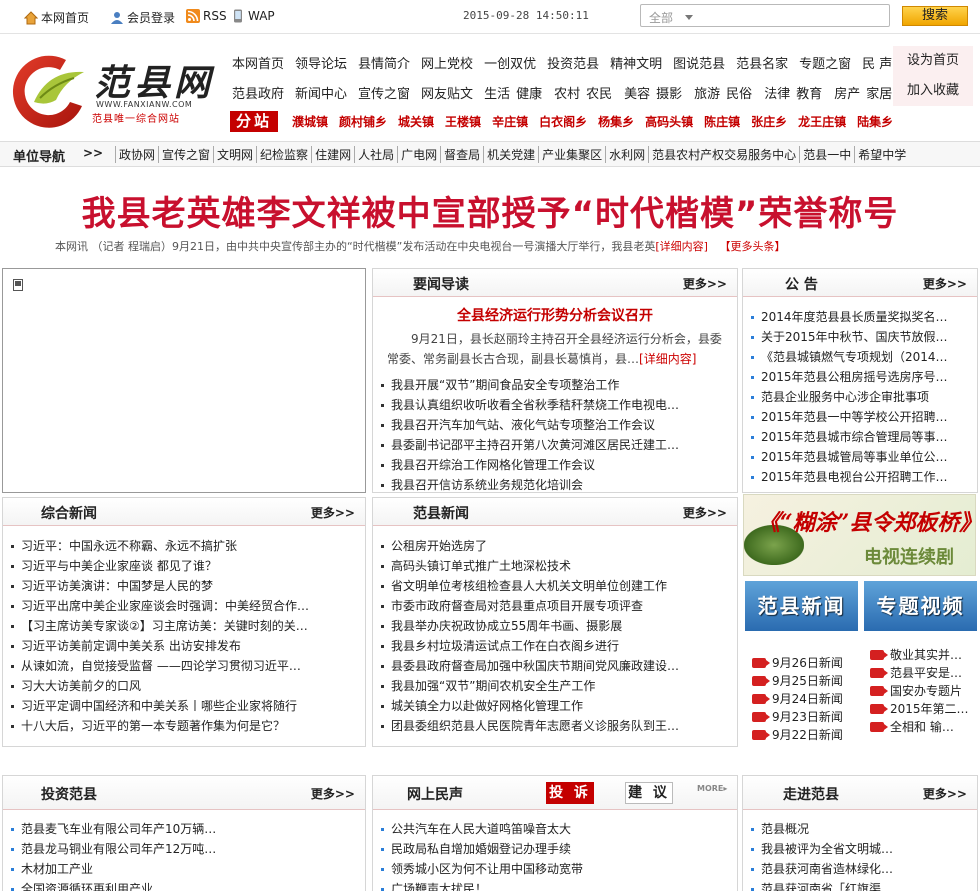 This screenshot has width=980, height=891. What do you see at coordinates (923, 691) in the screenshot?
I see `list-item: 国安办专题片` at bounding box center [923, 691].